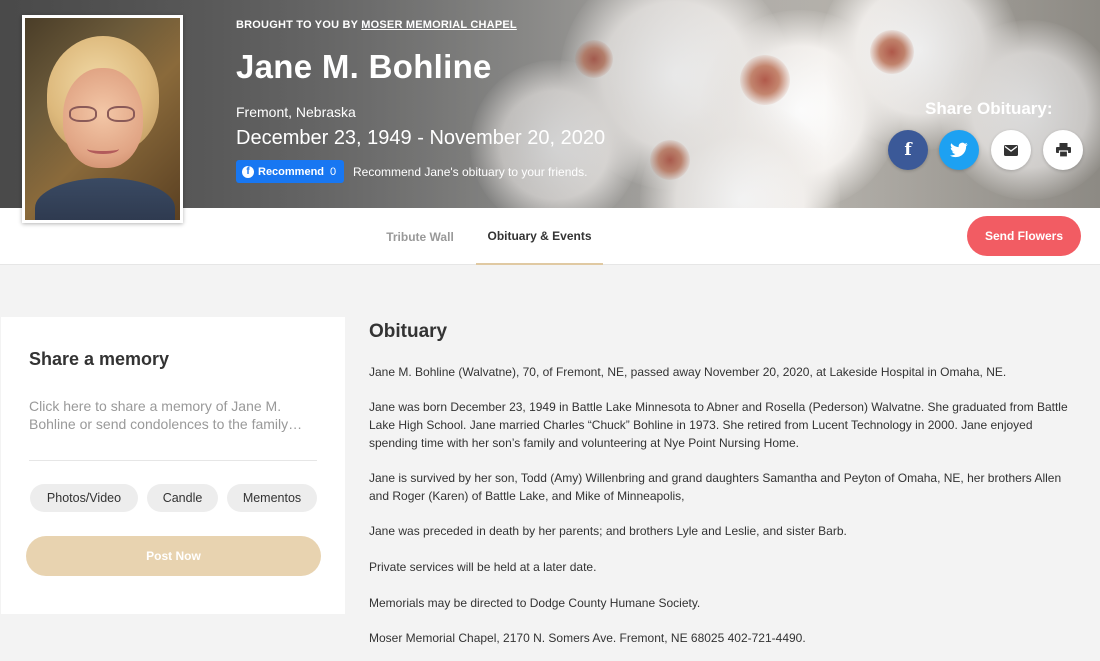  I want to click on share-email-button, so click(1011, 150).